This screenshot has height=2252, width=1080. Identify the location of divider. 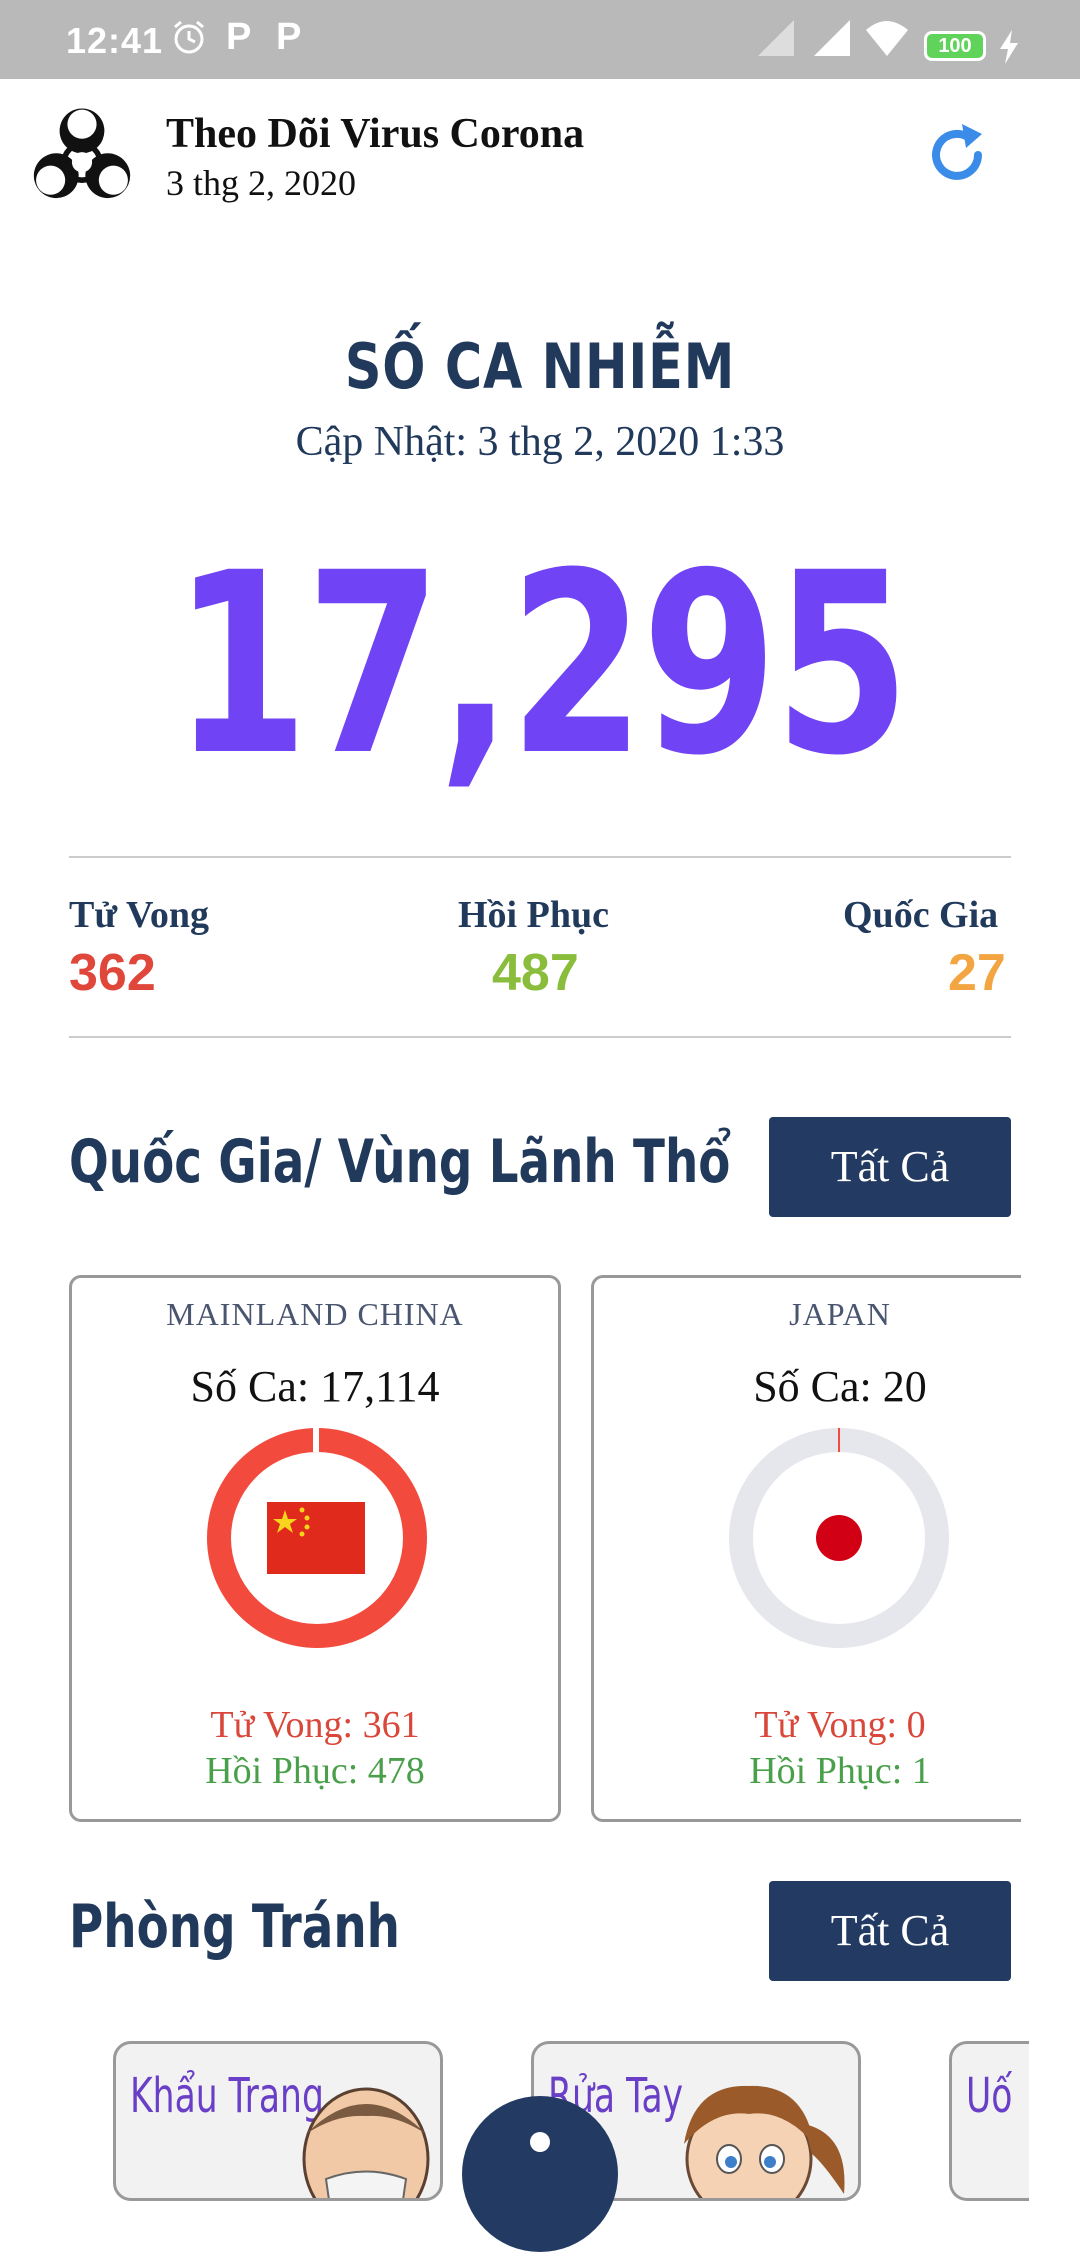
(540, 857).